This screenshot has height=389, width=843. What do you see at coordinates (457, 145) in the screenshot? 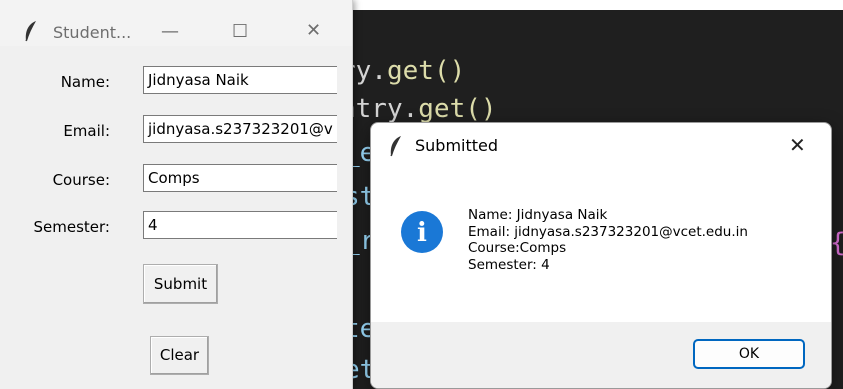
I see `dialog-title: Submitted` at bounding box center [457, 145].